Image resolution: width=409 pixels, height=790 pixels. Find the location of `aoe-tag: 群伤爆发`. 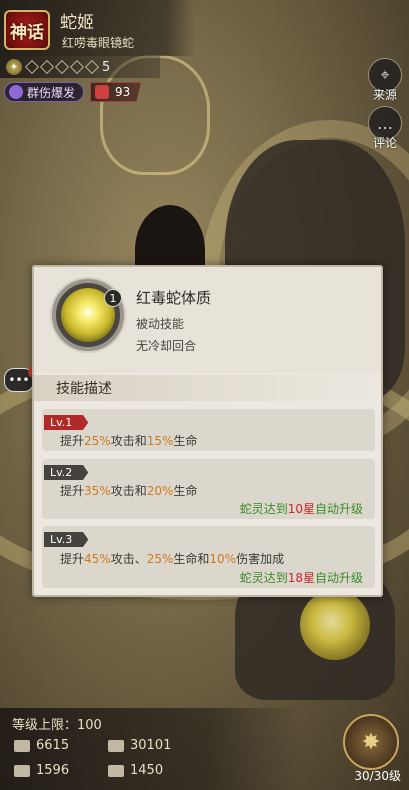

aoe-tag: 群伤爆发 is located at coordinates (44, 92).